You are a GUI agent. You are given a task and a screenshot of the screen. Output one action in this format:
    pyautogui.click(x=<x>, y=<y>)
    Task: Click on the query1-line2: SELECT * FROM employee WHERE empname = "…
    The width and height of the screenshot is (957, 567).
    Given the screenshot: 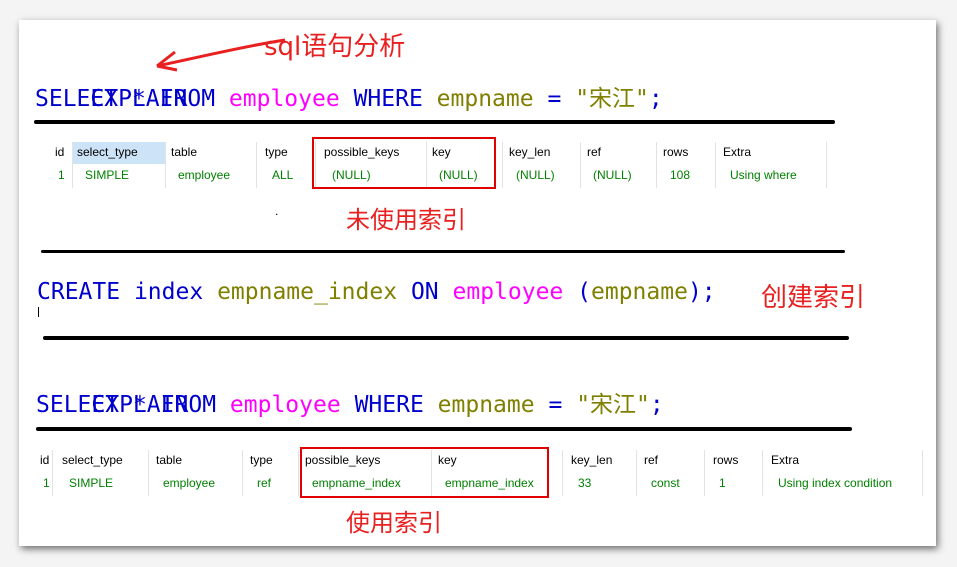 What is the action you would take?
    pyautogui.click(x=349, y=99)
    